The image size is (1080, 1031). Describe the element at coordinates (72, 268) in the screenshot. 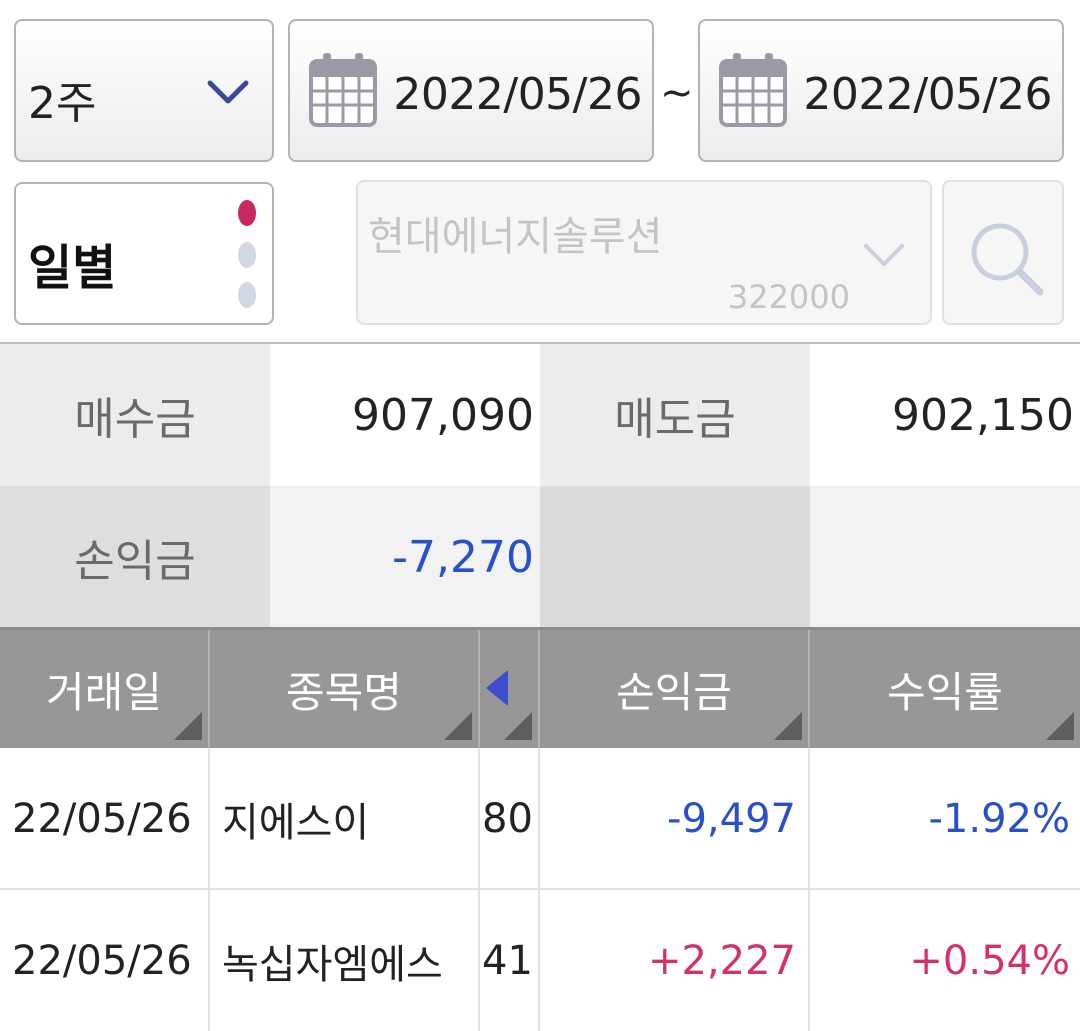

I see `mode-label: 일별` at that location.